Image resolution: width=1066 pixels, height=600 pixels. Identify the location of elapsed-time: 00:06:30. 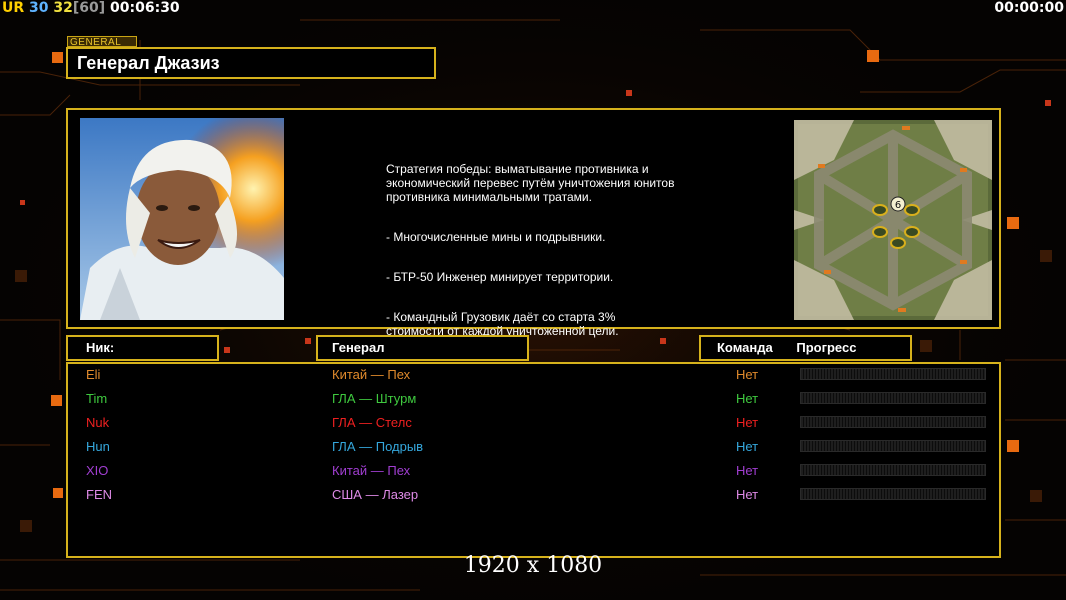
(145, 8).